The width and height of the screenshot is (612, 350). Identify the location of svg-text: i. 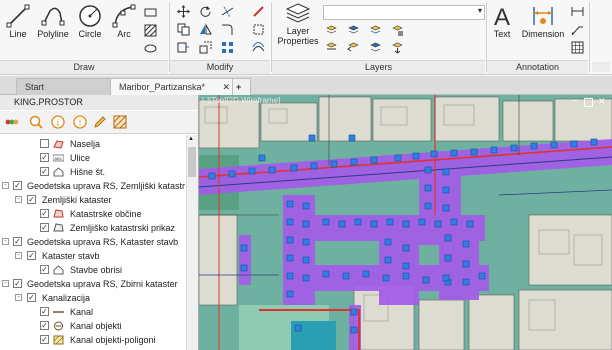
(58, 123).